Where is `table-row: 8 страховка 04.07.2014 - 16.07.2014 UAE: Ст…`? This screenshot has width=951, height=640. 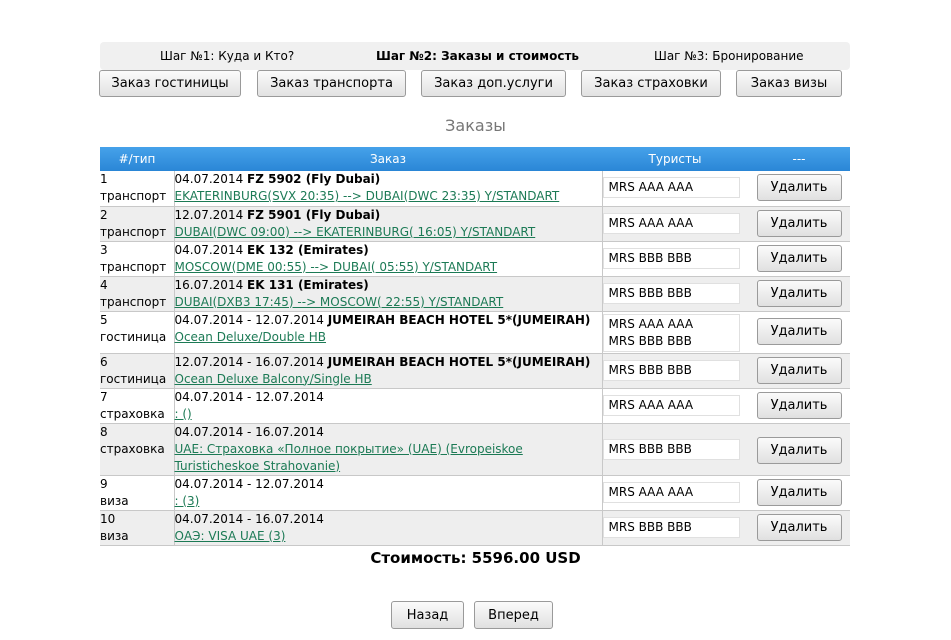 table-row: 8 страховка 04.07.2014 - 16.07.2014 UAE: Ст… is located at coordinates (475, 449).